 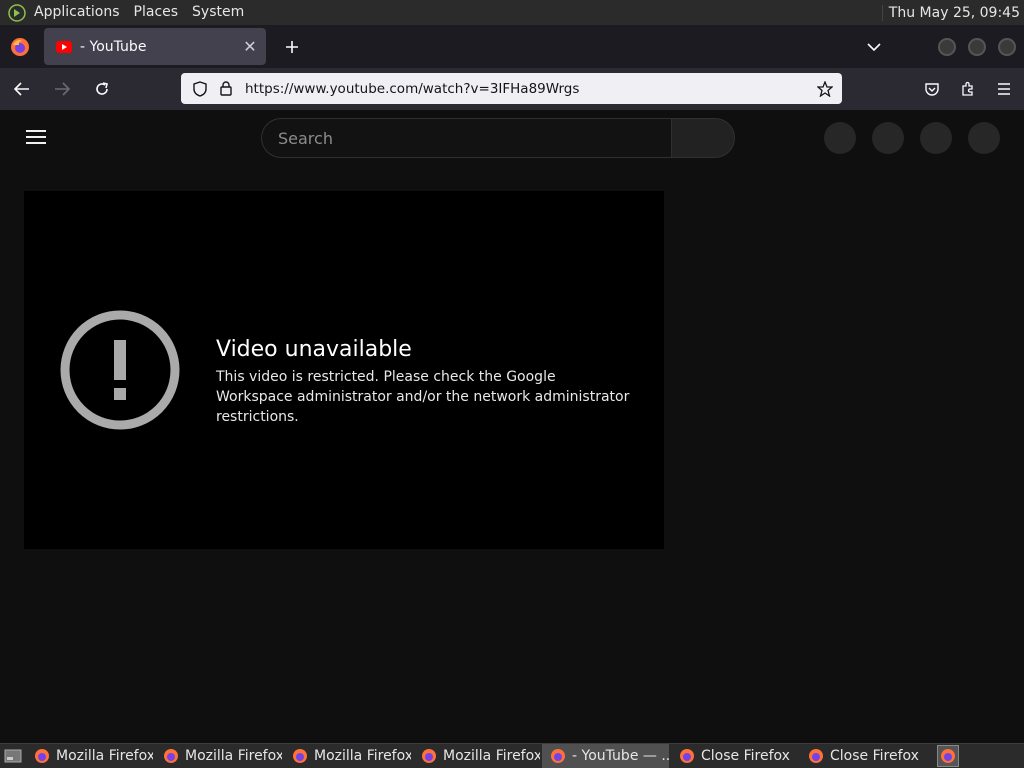 I want to click on new-tab-button, so click(x=292, y=47).